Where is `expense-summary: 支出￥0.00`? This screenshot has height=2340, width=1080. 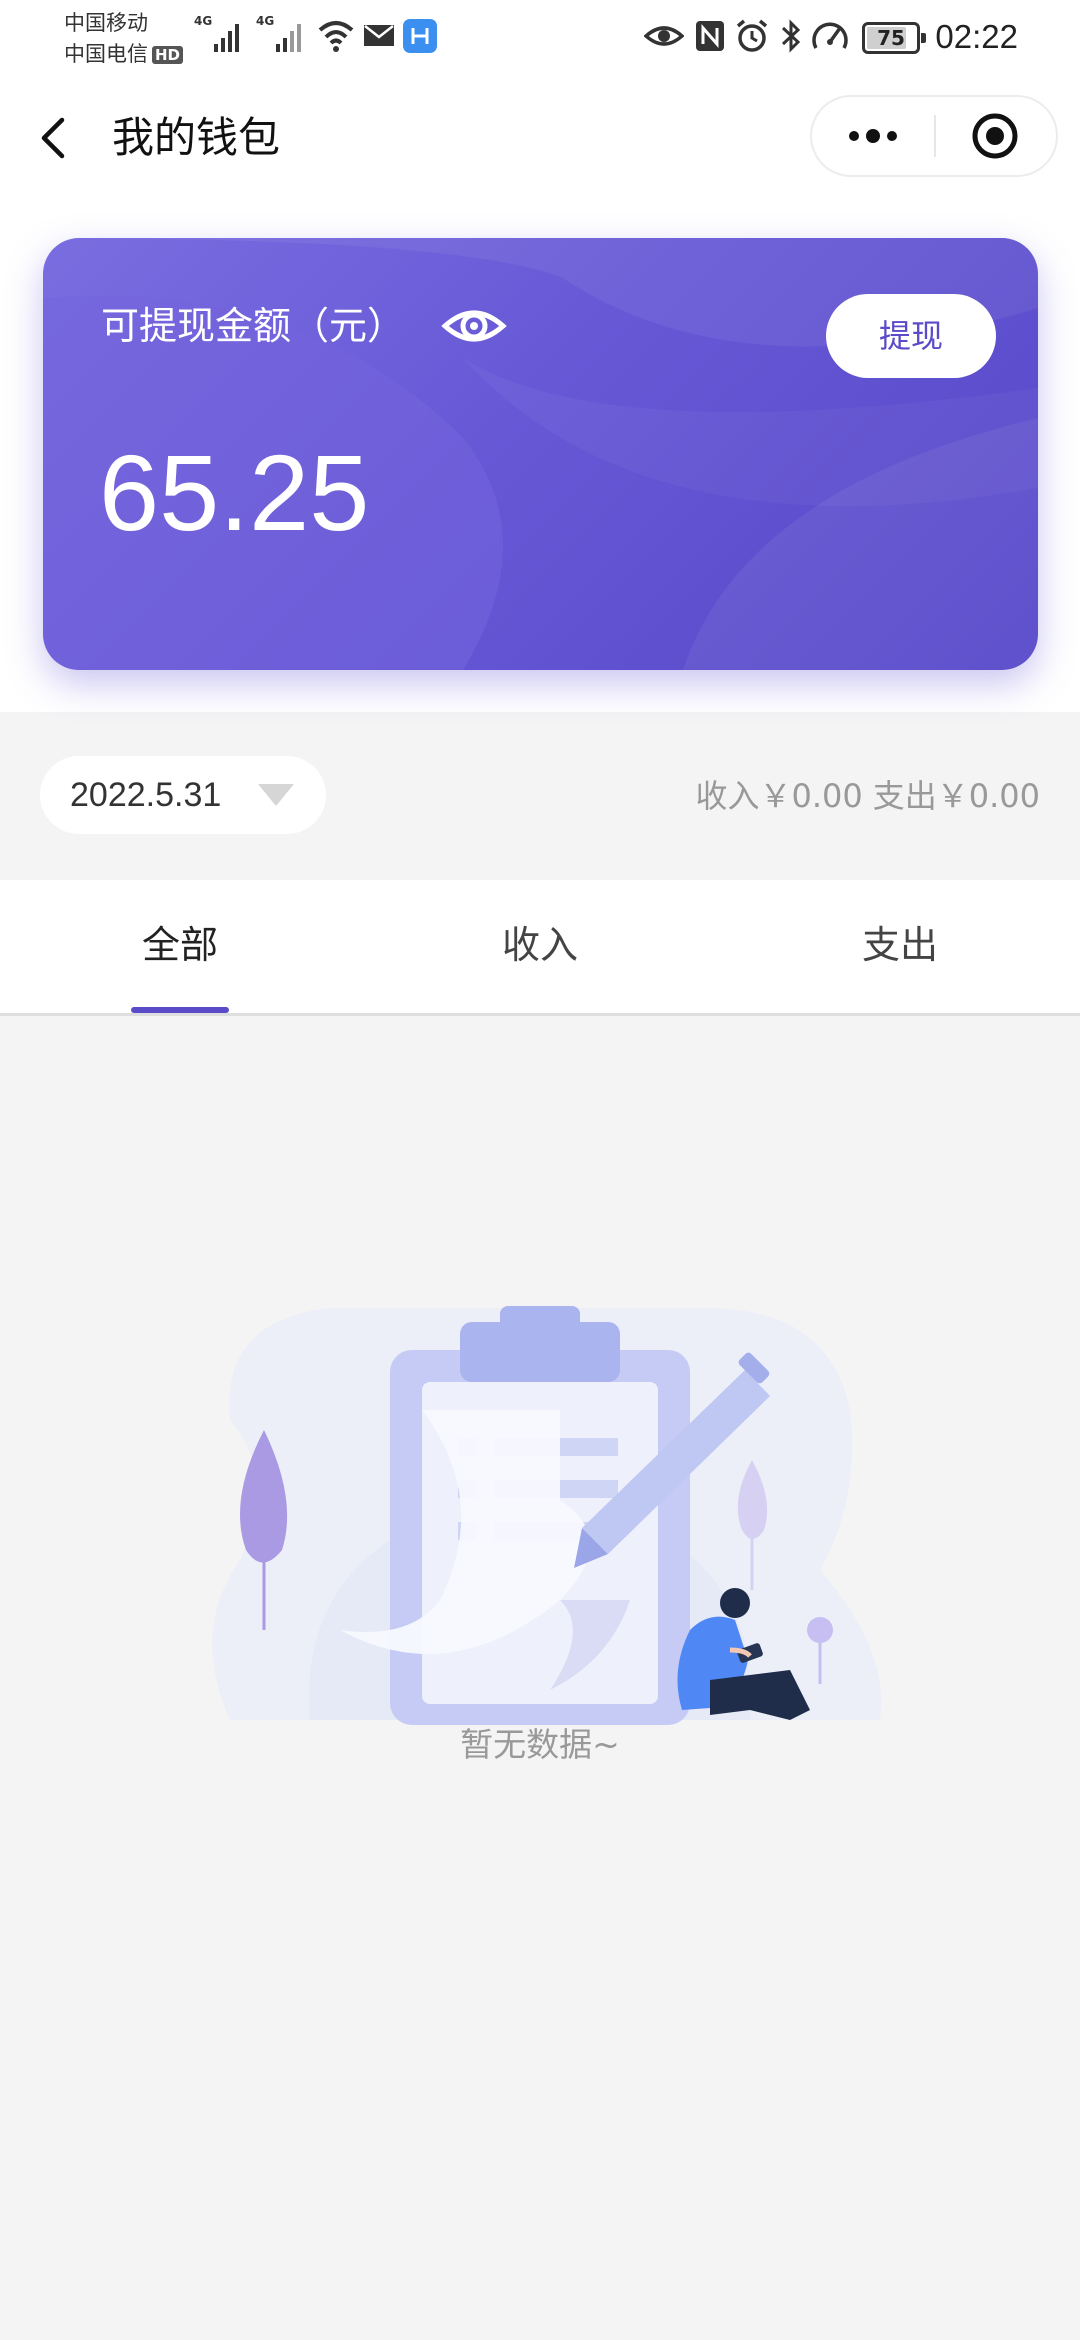 expense-summary: 支出￥0.00 is located at coordinates (956, 796).